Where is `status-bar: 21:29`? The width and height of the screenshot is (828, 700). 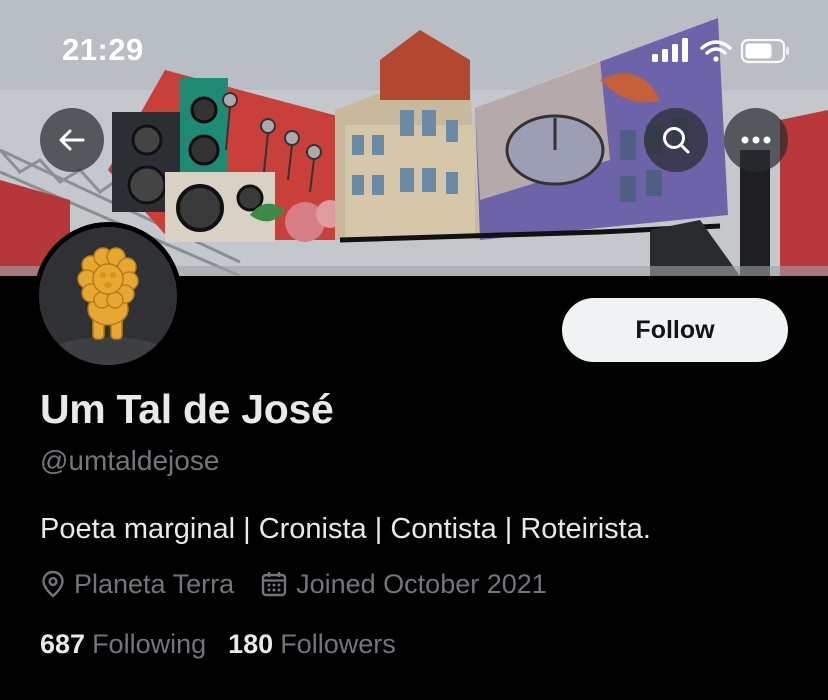
status-bar: 21:29 is located at coordinates (414, 50).